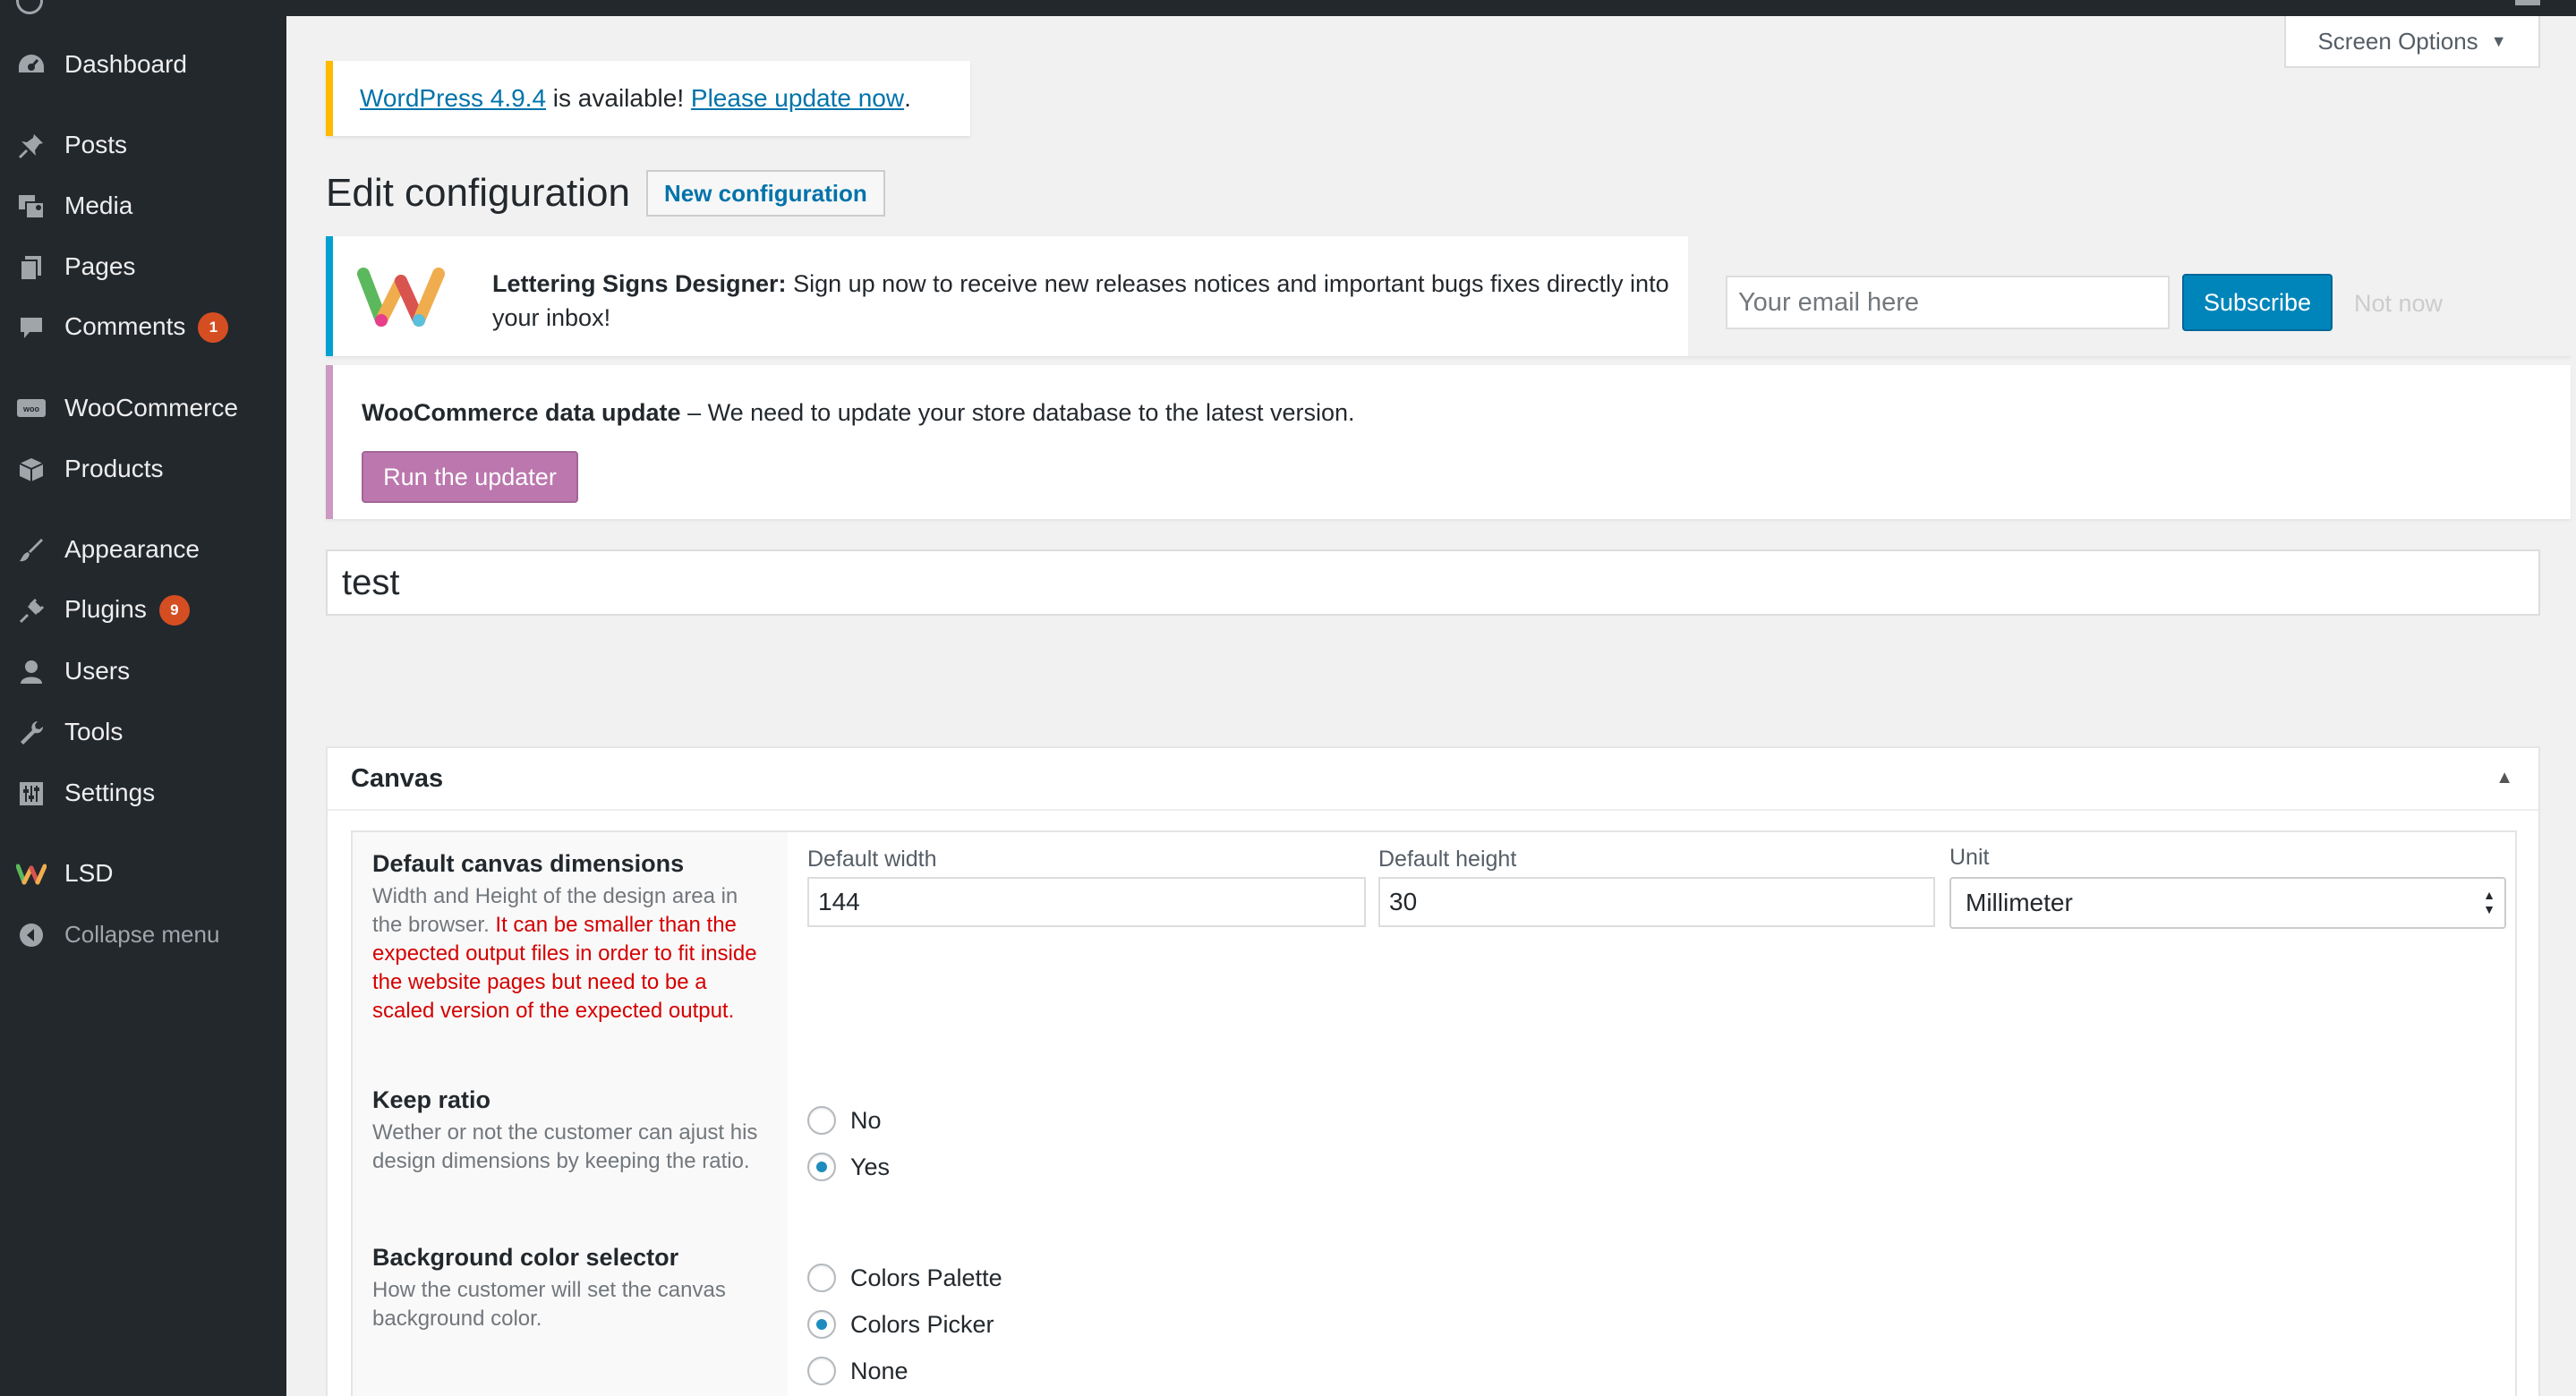 This screenshot has height=1396, width=2576. Describe the element at coordinates (870, 1166) in the screenshot. I see `radio-label: Yes` at that location.